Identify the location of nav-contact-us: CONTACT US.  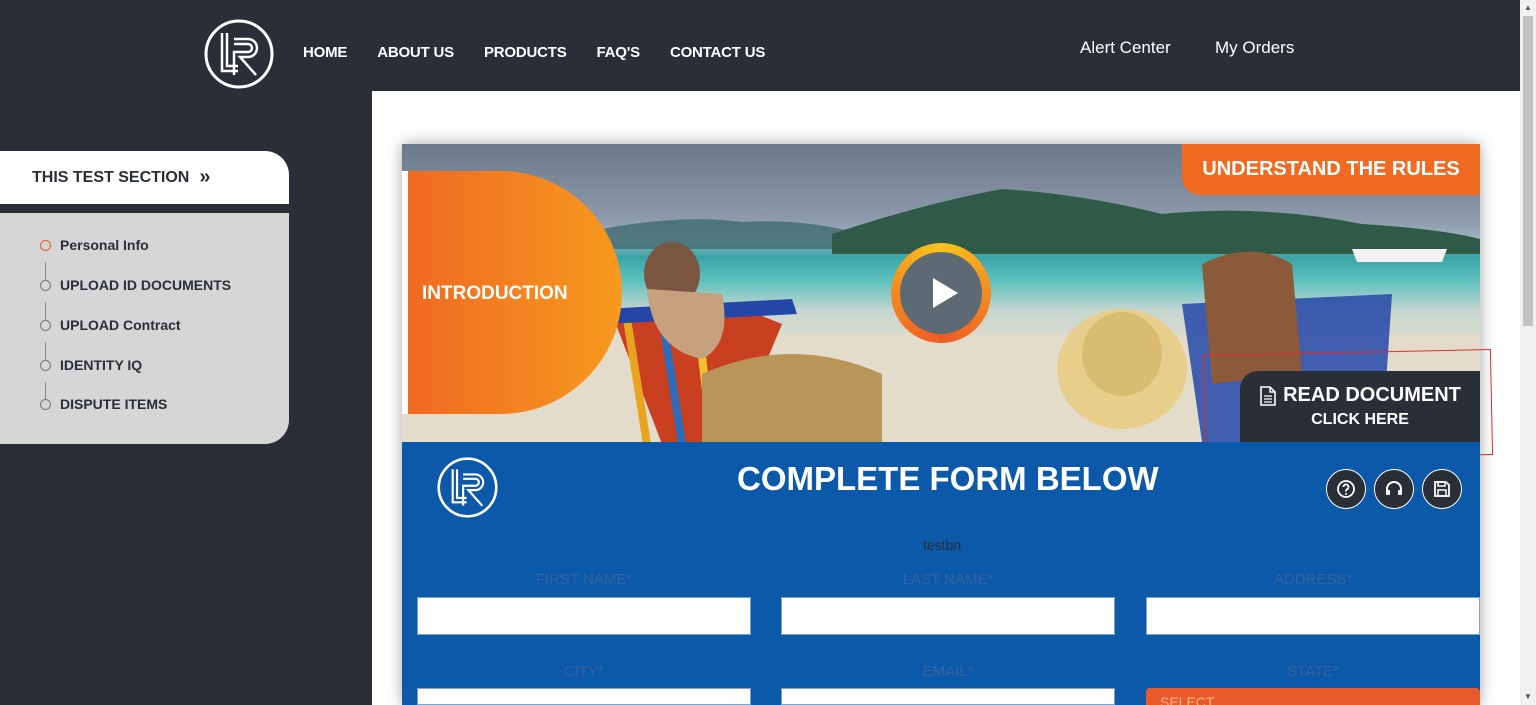
(717, 52).